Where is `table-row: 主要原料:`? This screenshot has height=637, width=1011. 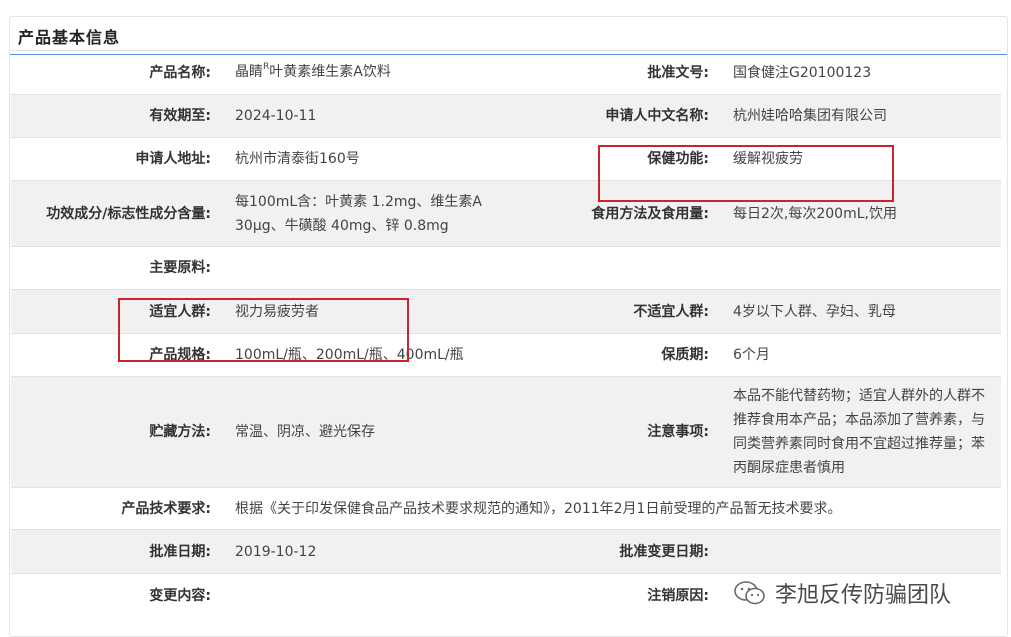
table-row: 主要原料: is located at coordinates (506, 268).